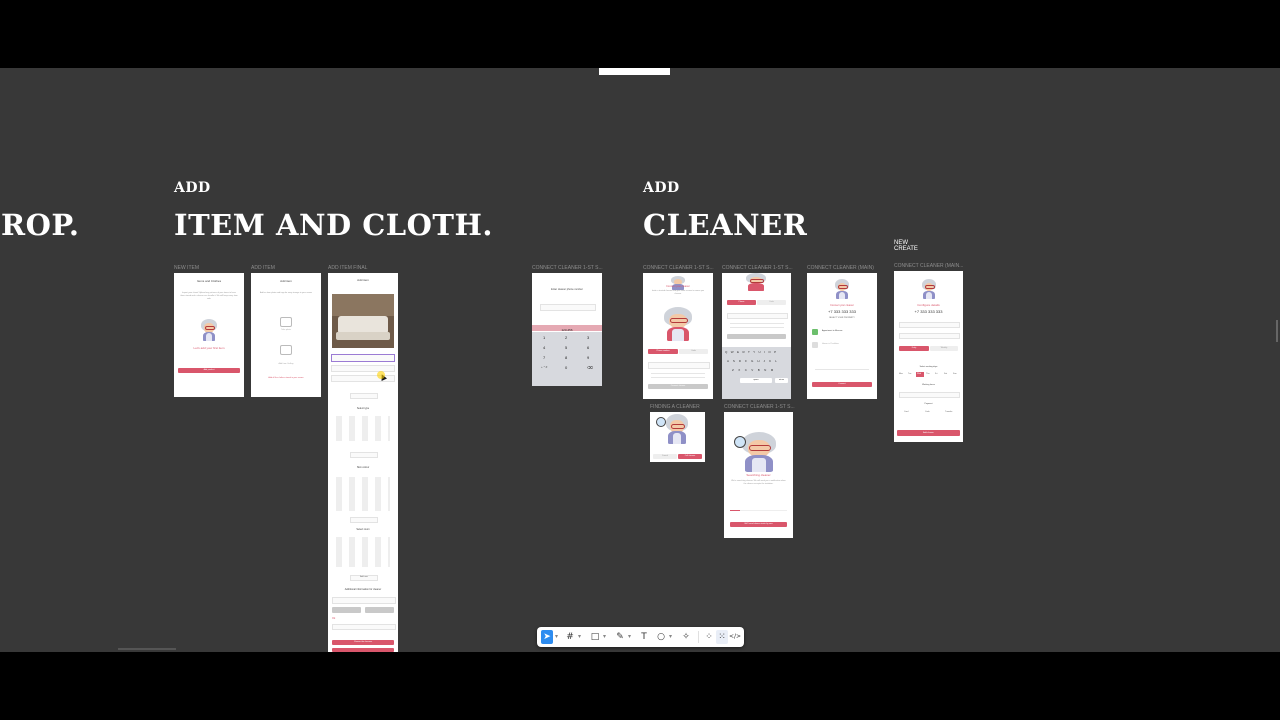 The height and width of the screenshot is (720, 1280). Describe the element at coordinates (832, 331) in the screenshot. I see `property-option-1: Appartment in Moscow` at that location.